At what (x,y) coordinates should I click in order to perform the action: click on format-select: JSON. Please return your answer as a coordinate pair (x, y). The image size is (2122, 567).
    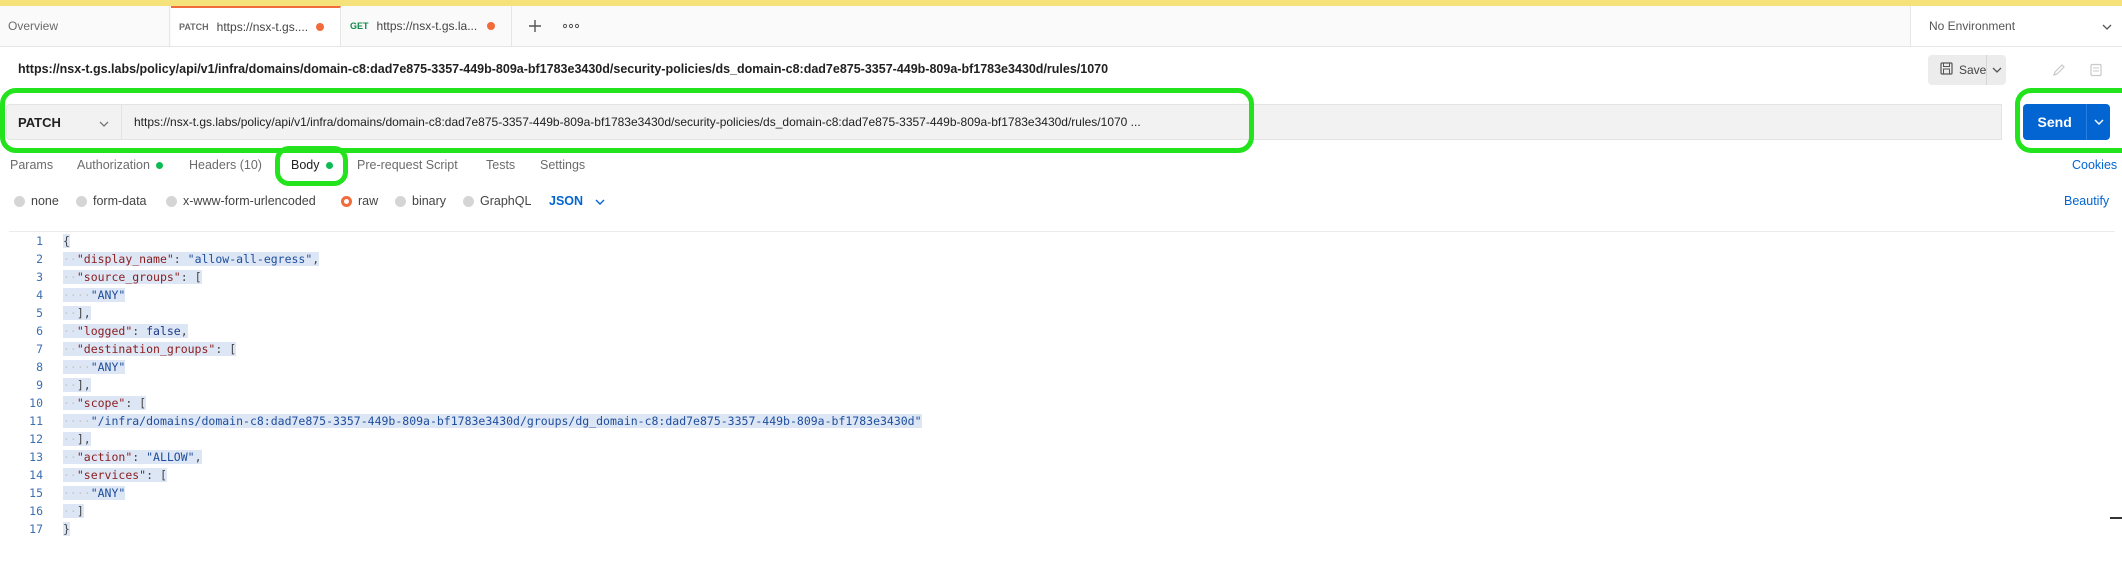
    Looking at the image, I should click on (577, 201).